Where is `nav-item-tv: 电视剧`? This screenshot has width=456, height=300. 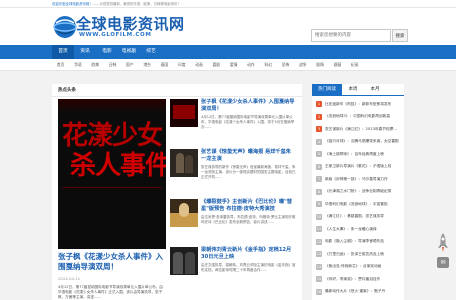
nav-item-tv: 电视剧 is located at coordinates (129, 52).